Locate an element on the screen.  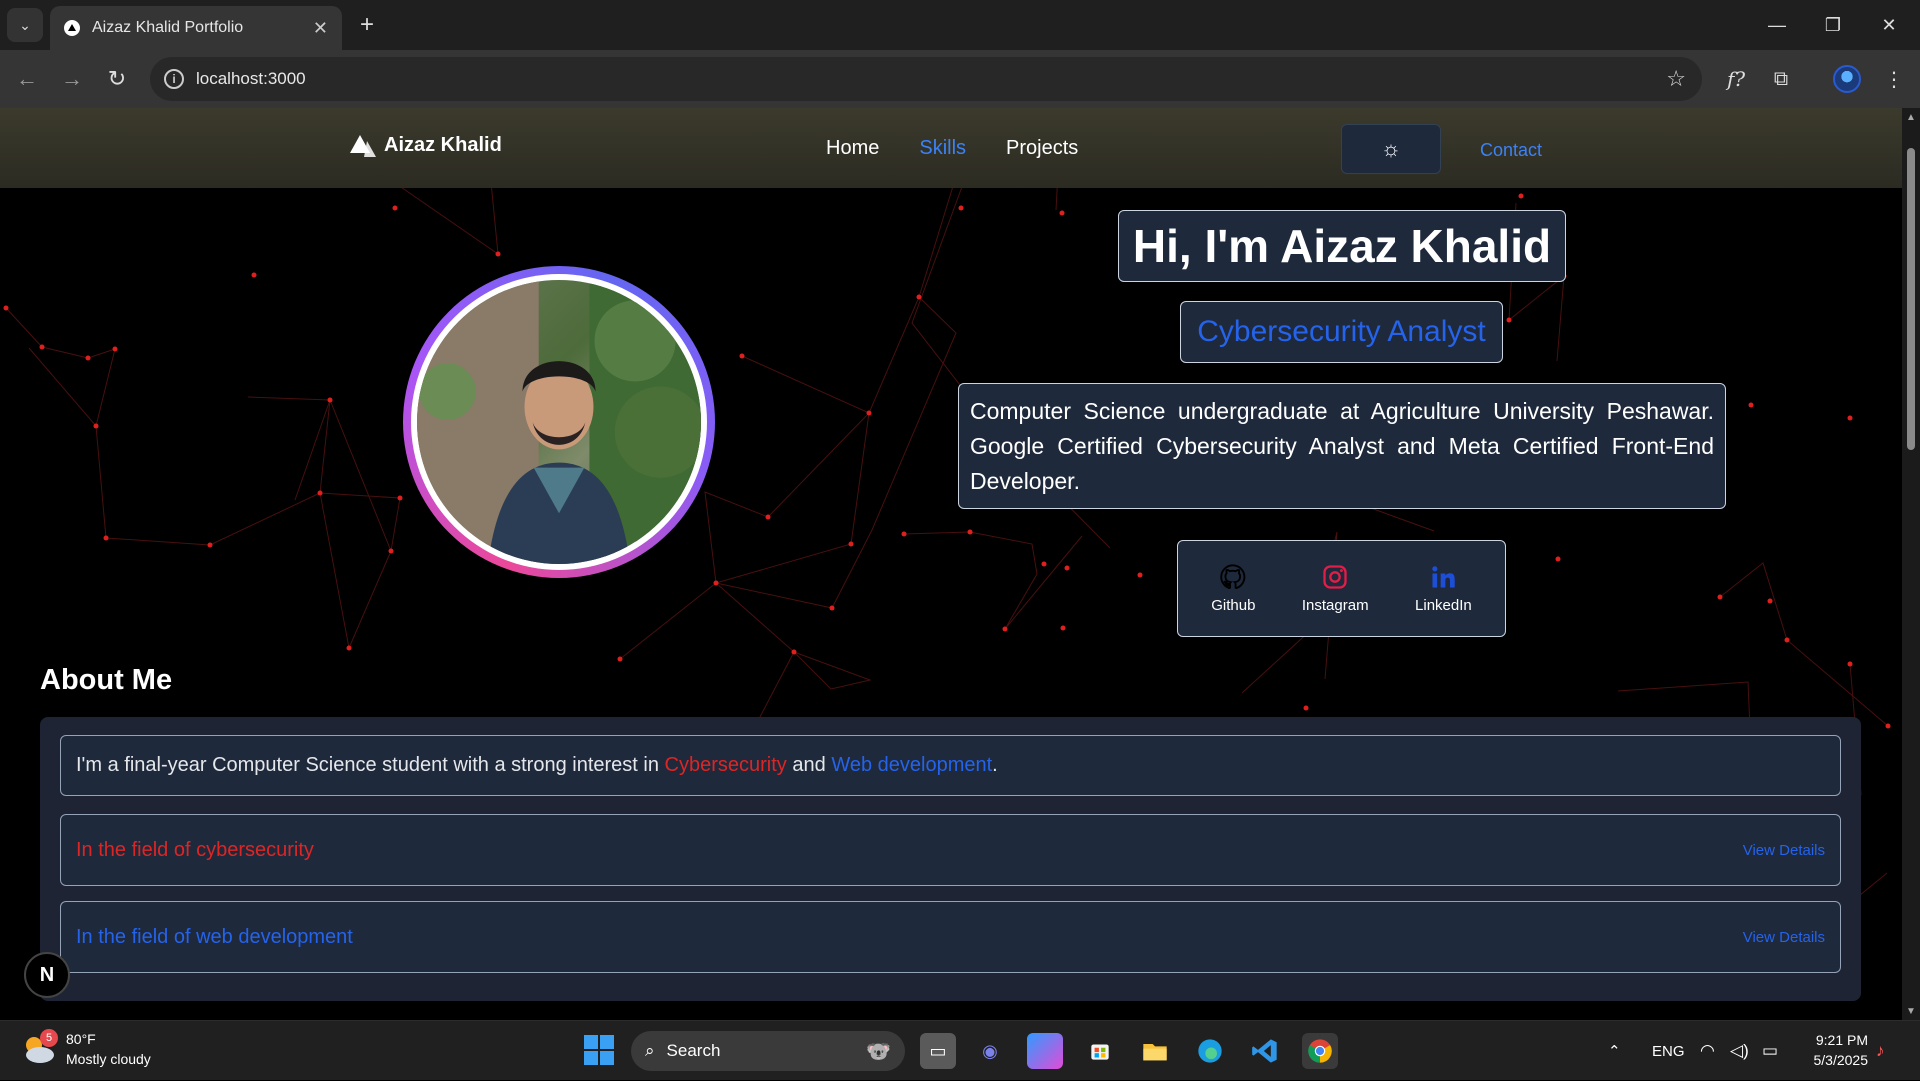
brand-name: Aizaz Khalid is located at coordinates (443, 145).